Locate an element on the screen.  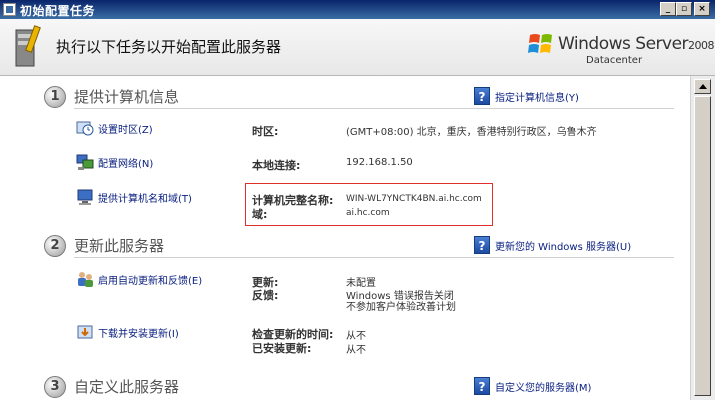
minimize-button: _ is located at coordinates (668, 9).